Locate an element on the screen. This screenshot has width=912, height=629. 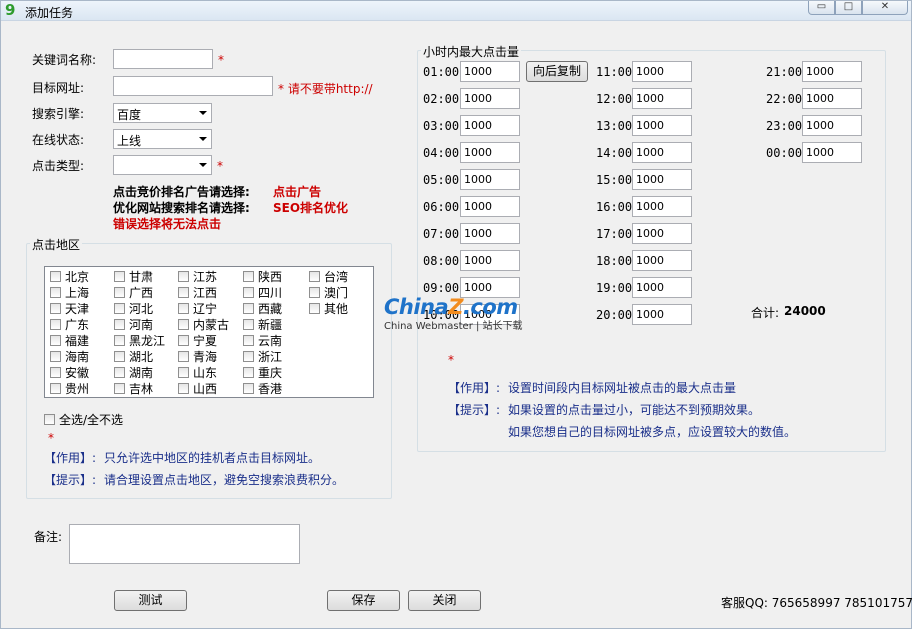
region-checkbox: 浙江 is located at coordinates (262, 356).